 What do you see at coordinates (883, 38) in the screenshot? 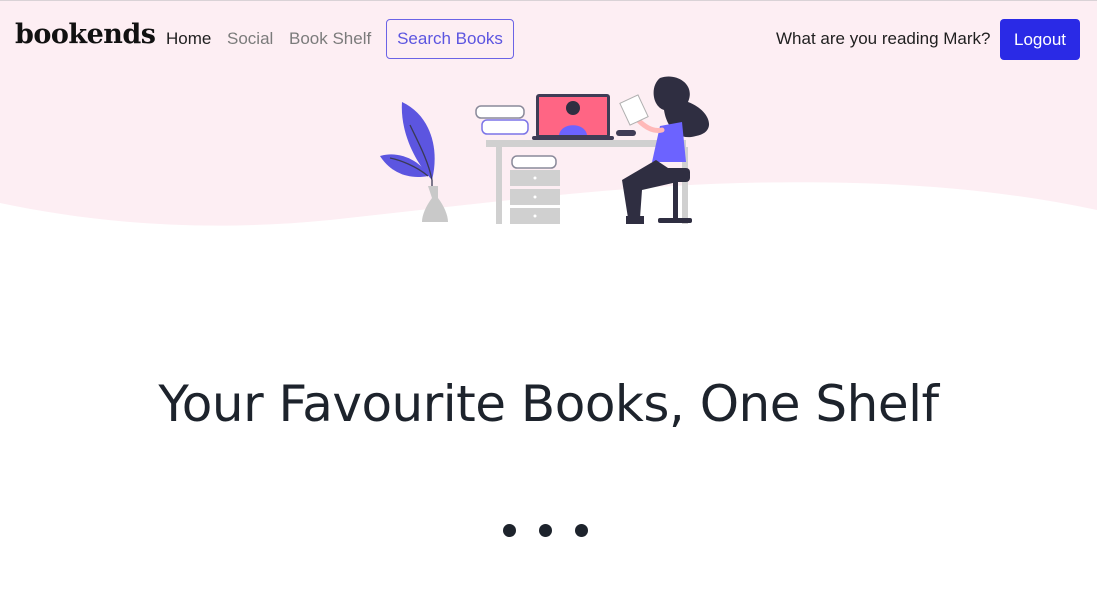
I see `user-greeting: What are you reading Mark?` at bounding box center [883, 38].